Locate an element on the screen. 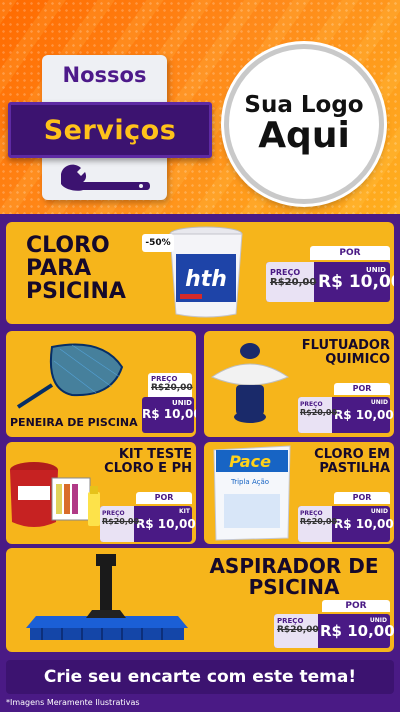  price-box: PREÇO R$20,00 R$ 10,00 KIT is located at coordinates (148, 524).